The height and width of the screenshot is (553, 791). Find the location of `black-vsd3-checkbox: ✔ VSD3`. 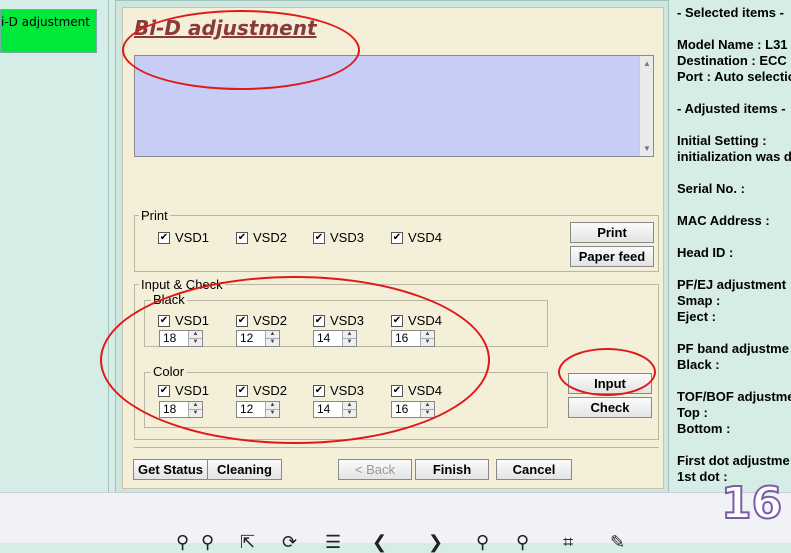

black-vsd3-checkbox: ✔ VSD3 is located at coordinates (338, 320).